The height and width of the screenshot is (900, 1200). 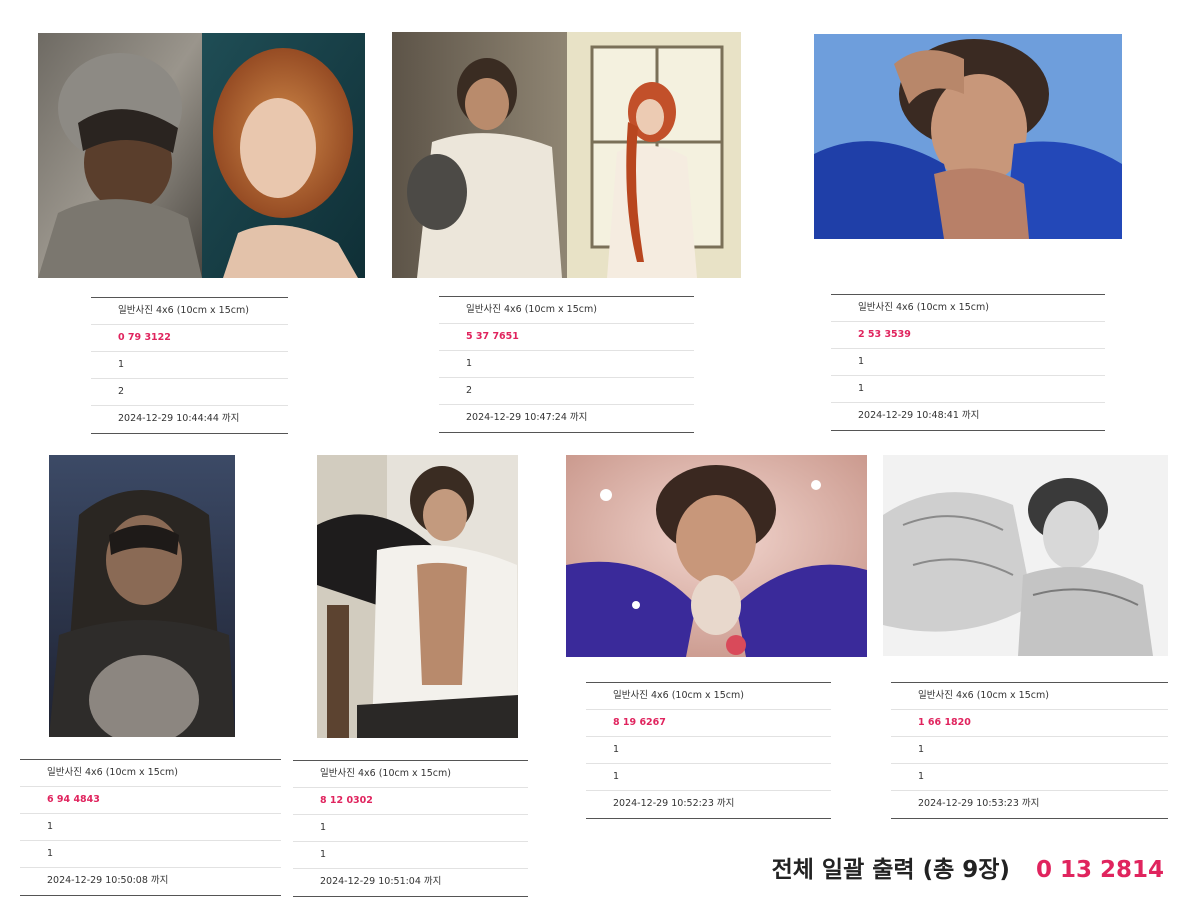 I want to click on item-code: 6 94 4843, so click(x=150, y=800).